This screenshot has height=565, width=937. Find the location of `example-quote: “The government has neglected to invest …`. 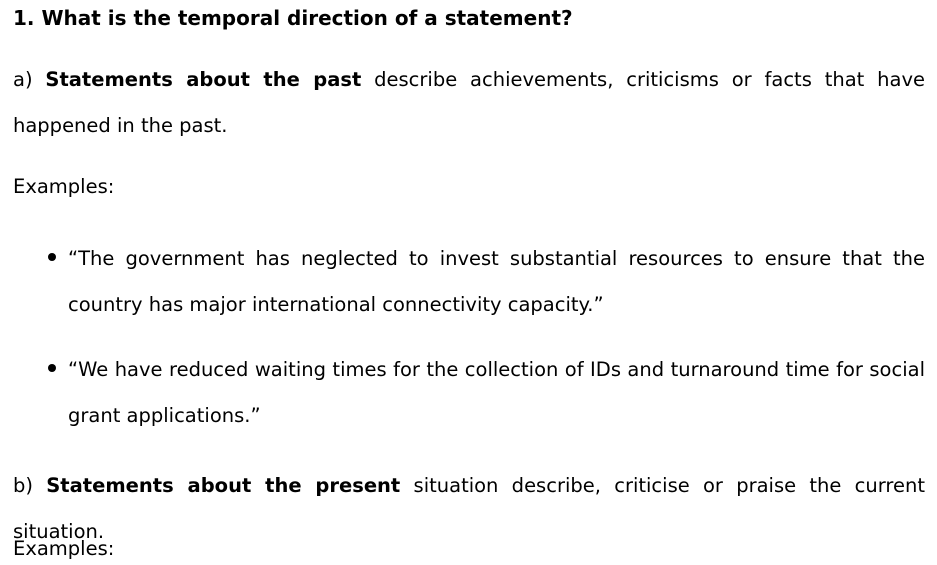

example-quote: “The government has neglected to invest … is located at coordinates (496, 281).